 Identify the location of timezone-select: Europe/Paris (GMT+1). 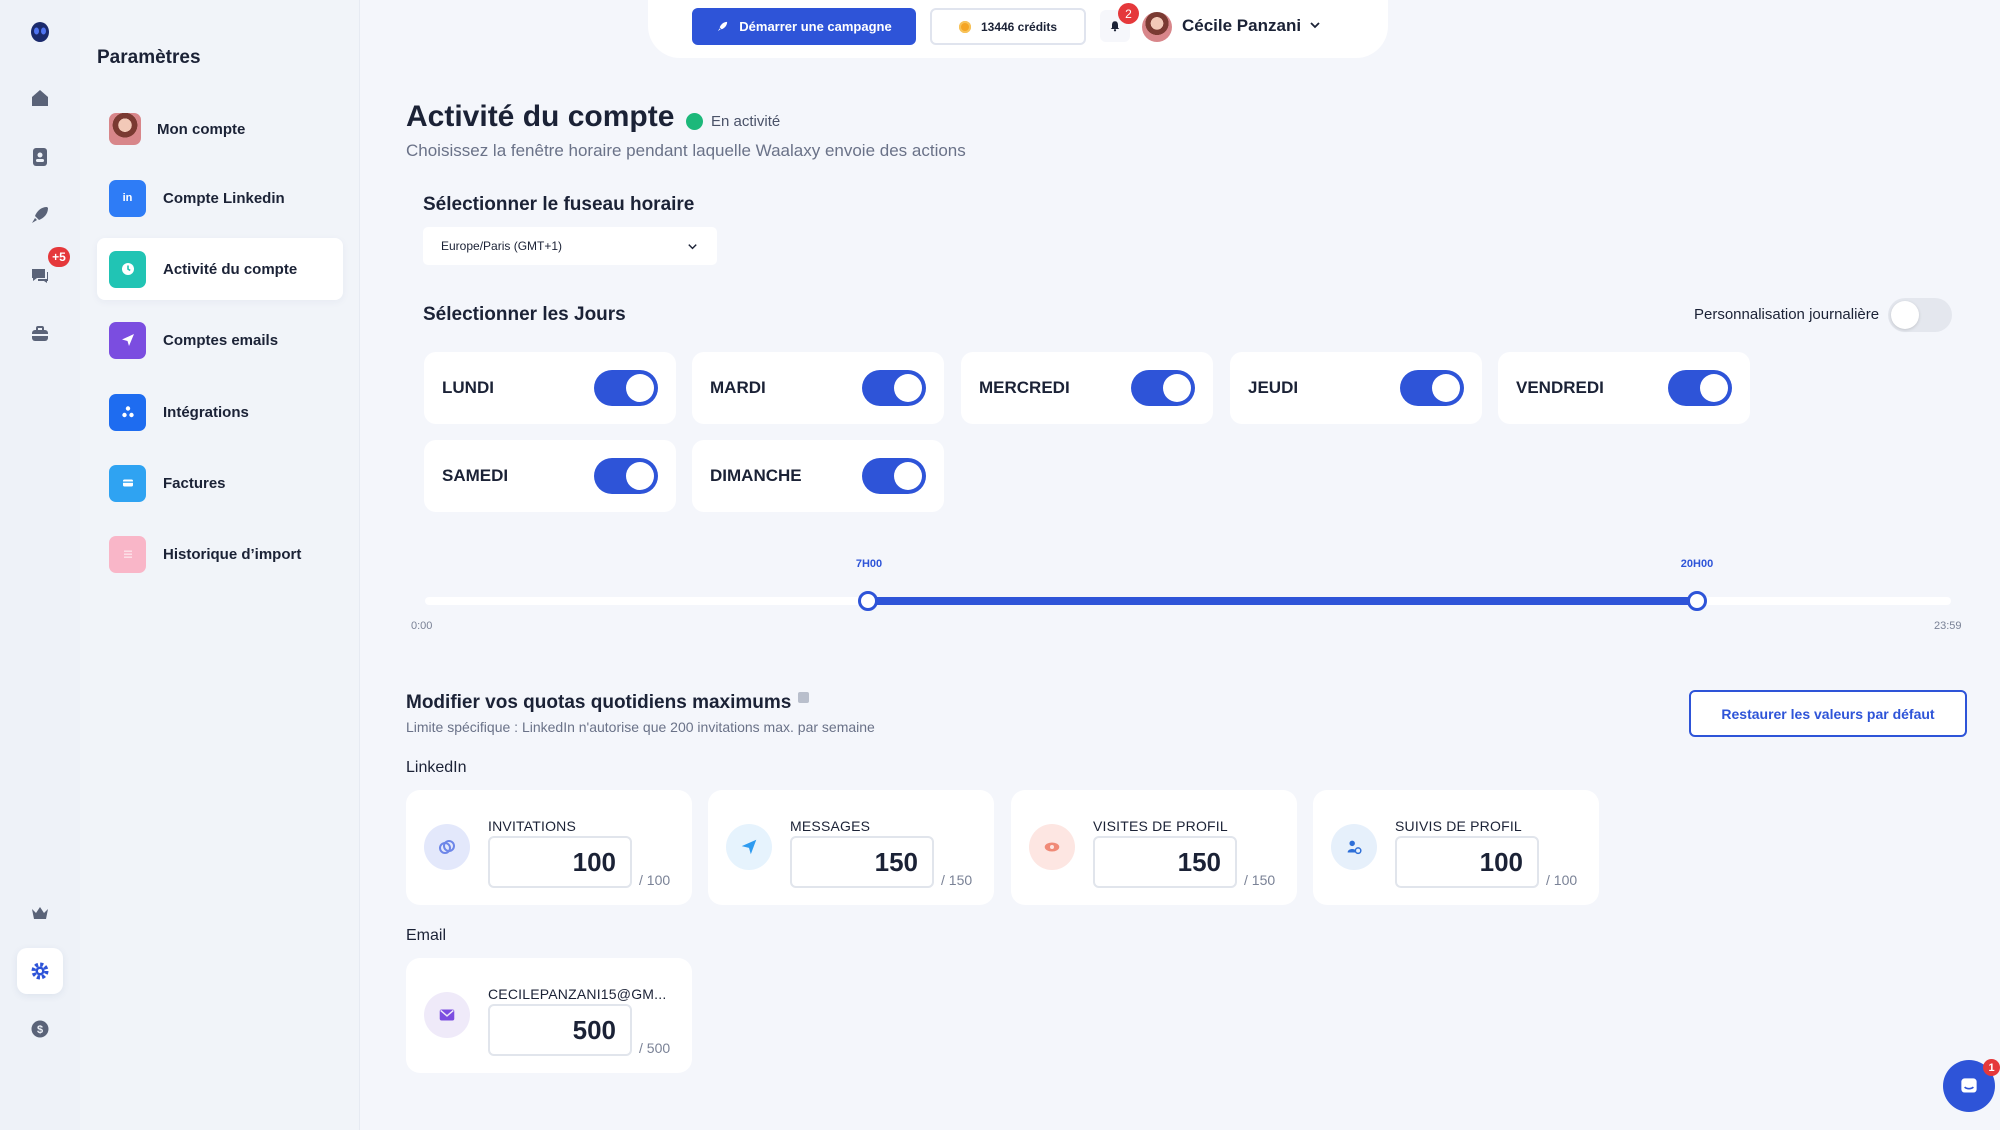
(570, 246).